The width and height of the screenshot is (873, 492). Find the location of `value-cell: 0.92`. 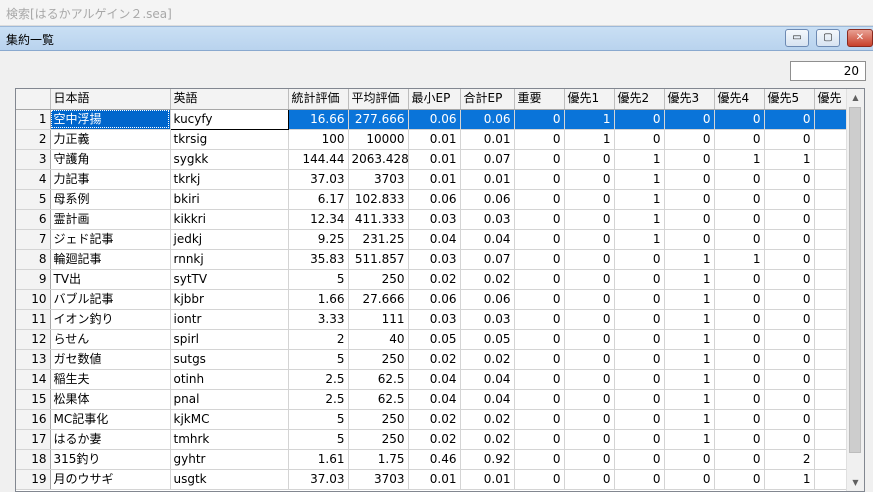

value-cell: 0.92 is located at coordinates (487, 459).